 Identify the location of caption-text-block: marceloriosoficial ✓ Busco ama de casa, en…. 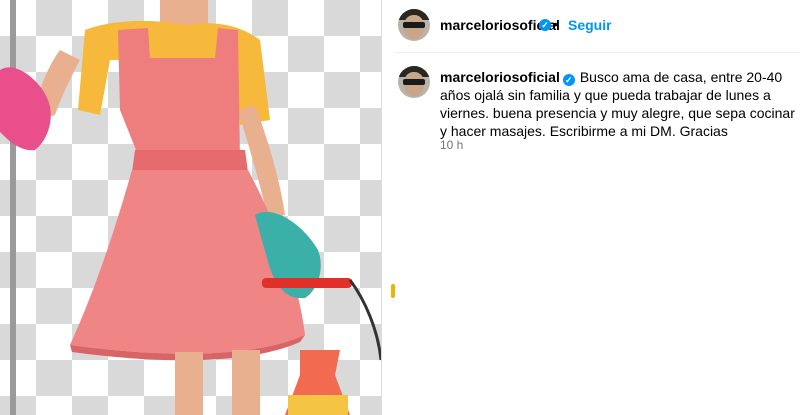
(618, 104).